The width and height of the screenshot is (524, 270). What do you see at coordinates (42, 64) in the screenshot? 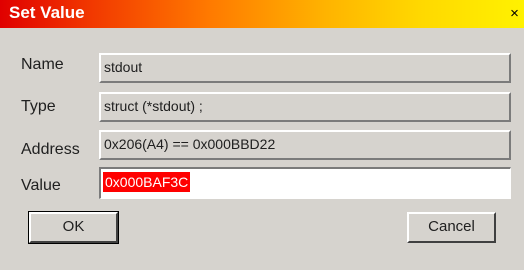
I see `name-label: Name` at bounding box center [42, 64].